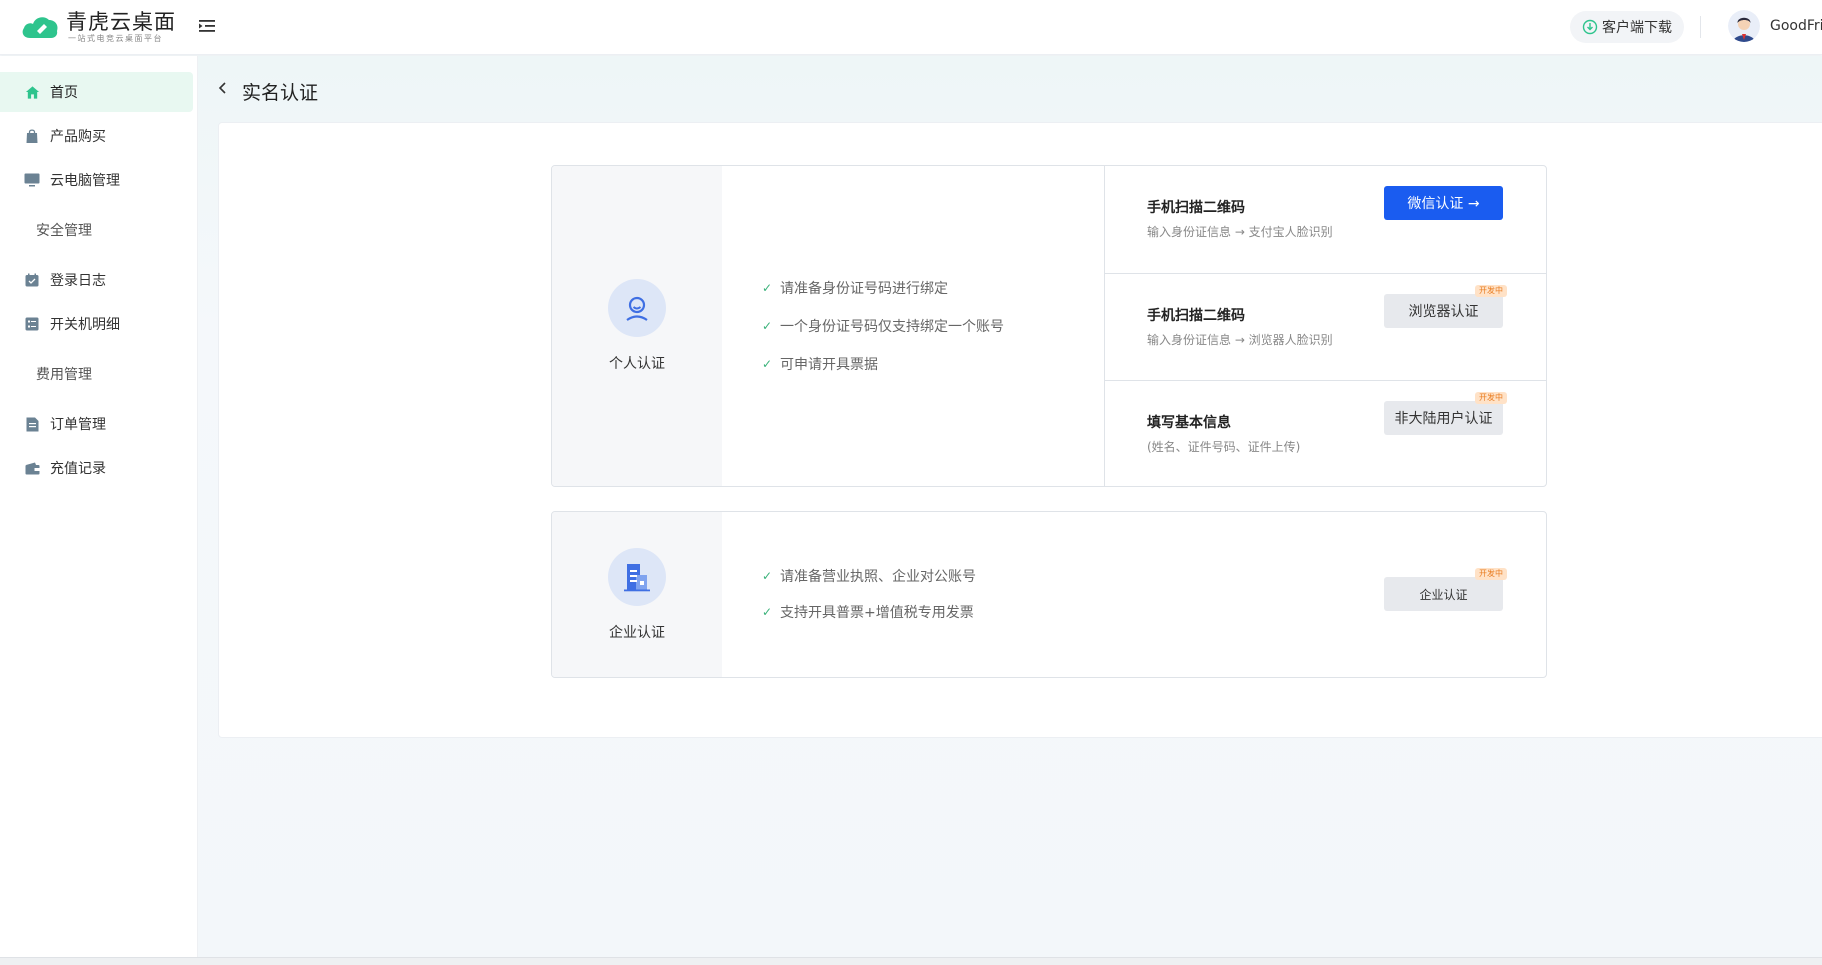 The image size is (1822, 965). Describe the element at coordinates (892, 327) in the screenshot. I see `requirement-text: 一个身份证号码仅支持绑定一个账号` at that location.